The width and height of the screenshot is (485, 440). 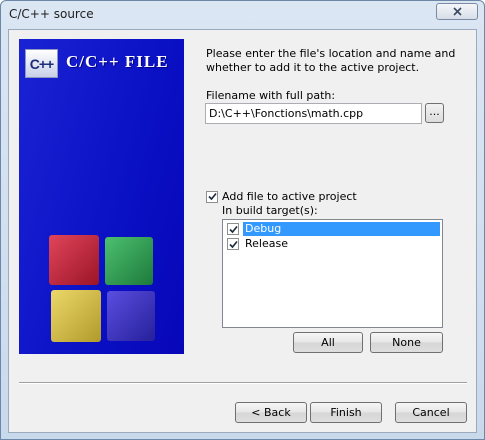 I want to click on filename-input: D:\C++\Fonctions\math.cpp, so click(x=313, y=113).